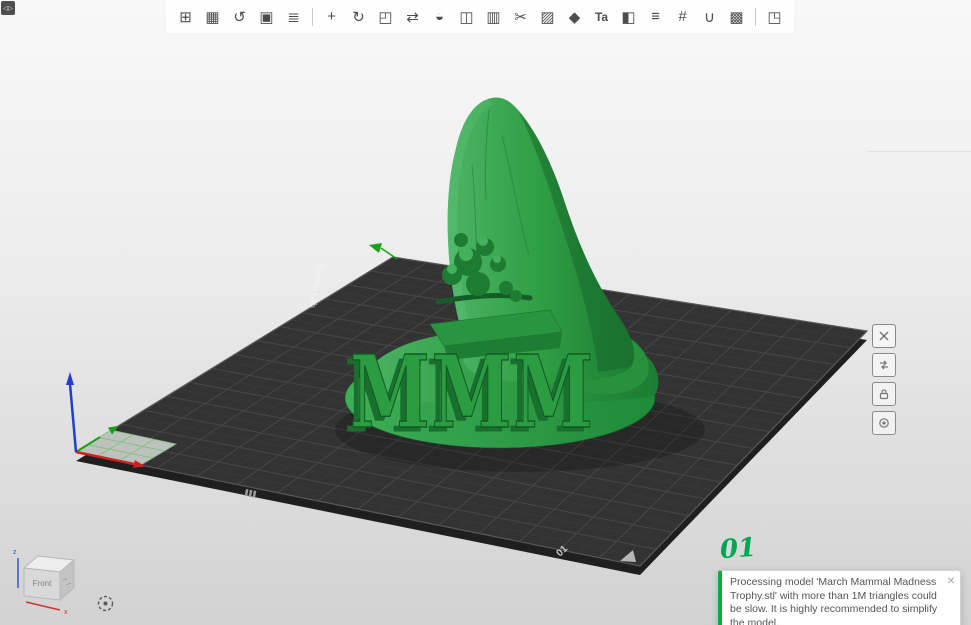 The width and height of the screenshot is (971, 625). What do you see at coordinates (655, 16) in the screenshot?
I see `variable-layer-height-button: ≡` at bounding box center [655, 16].